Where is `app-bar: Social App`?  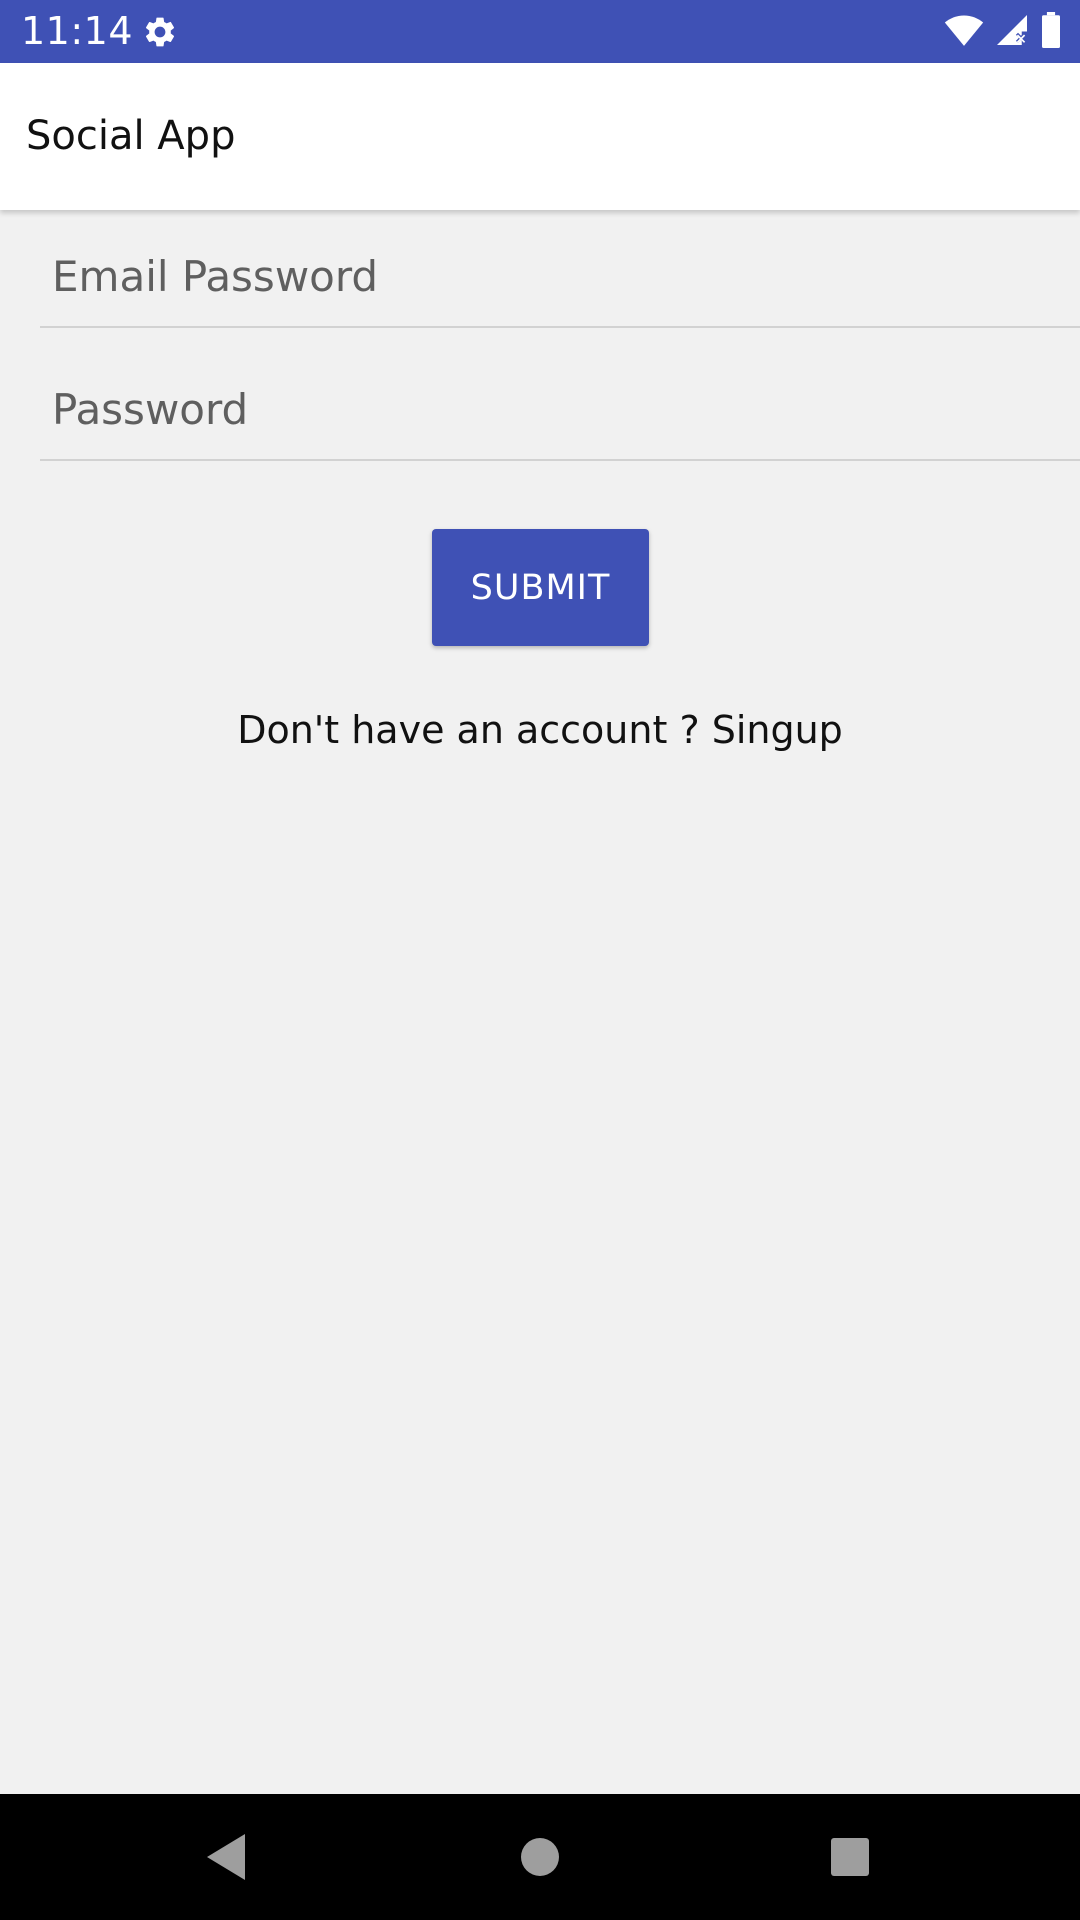 app-bar: Social App is located at coordinates (540, 136).